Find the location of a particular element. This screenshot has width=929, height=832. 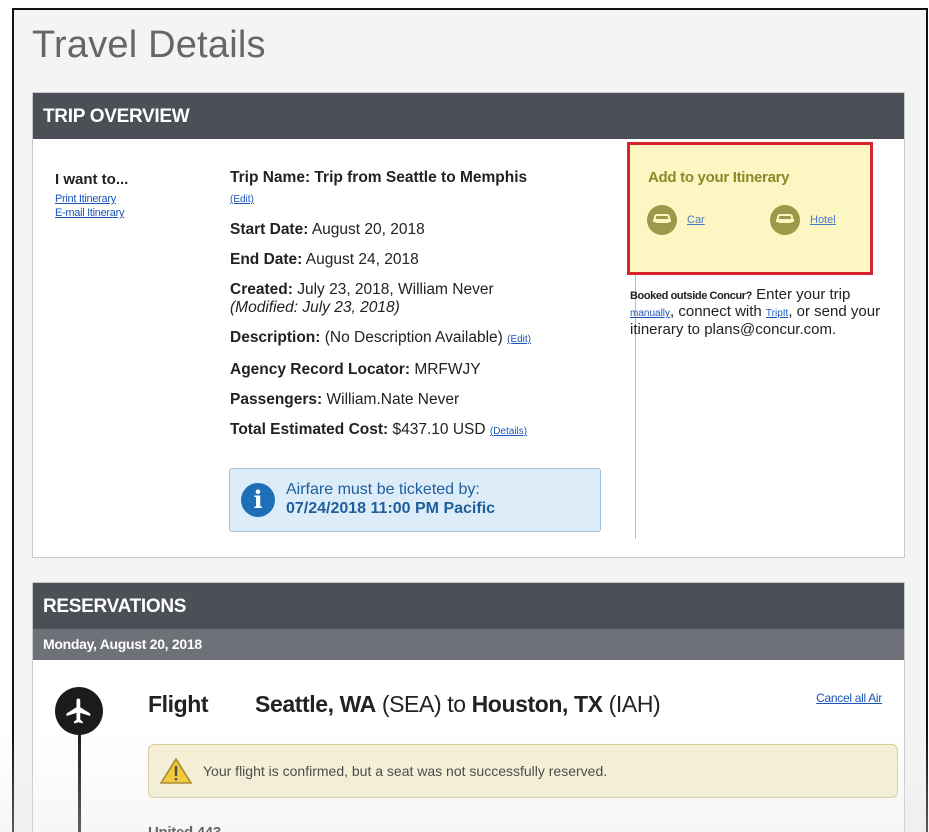

end-date-label: End Date: is located at coordinates (266, 259).